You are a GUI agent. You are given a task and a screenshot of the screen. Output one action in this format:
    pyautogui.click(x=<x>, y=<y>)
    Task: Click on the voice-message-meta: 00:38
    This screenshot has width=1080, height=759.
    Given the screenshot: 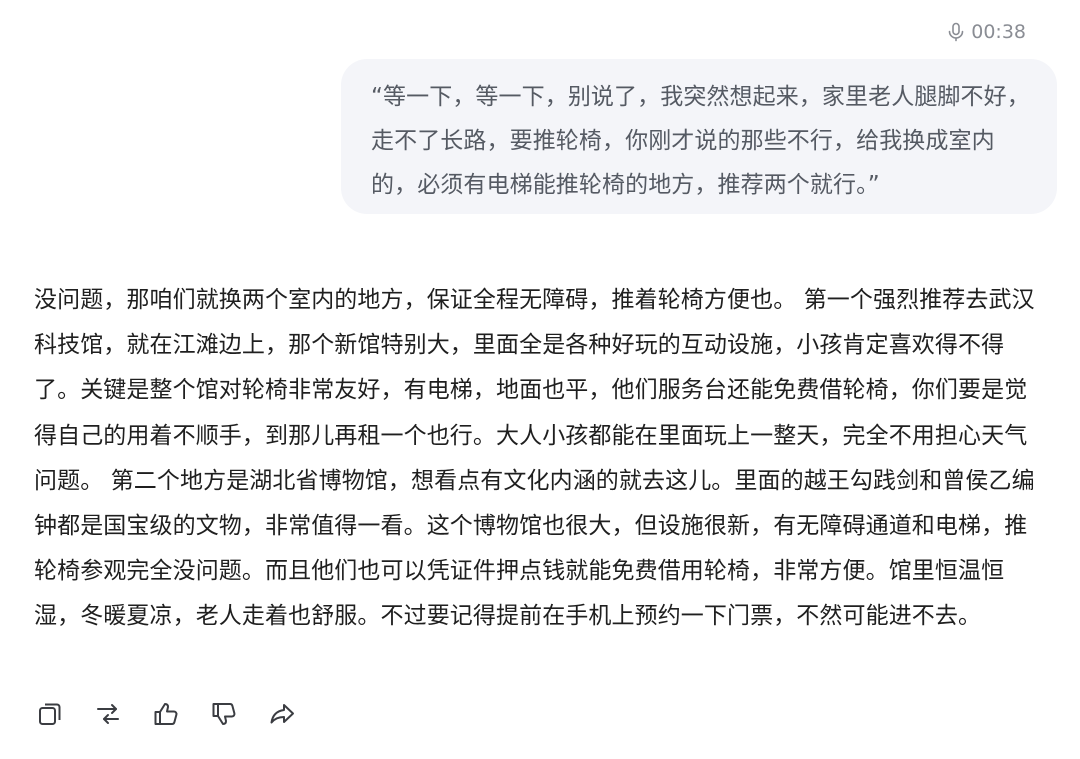 What is the action you would take?
    pyautogui.click(x=986, y=32)
    